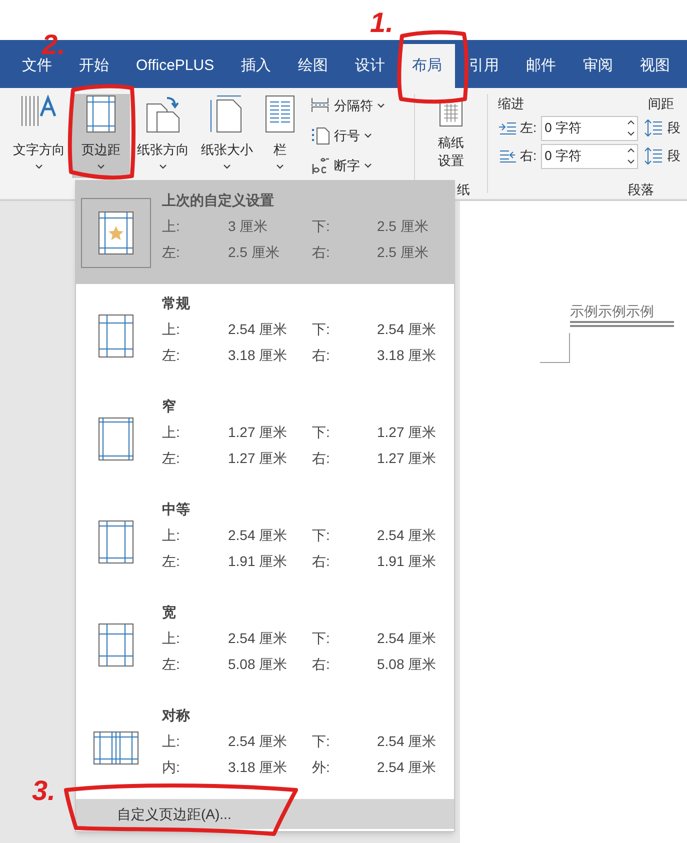 The width and height of the screenshot is (687, 843). I want to click on ribbon-tab: 邮件, so click(541, 66).